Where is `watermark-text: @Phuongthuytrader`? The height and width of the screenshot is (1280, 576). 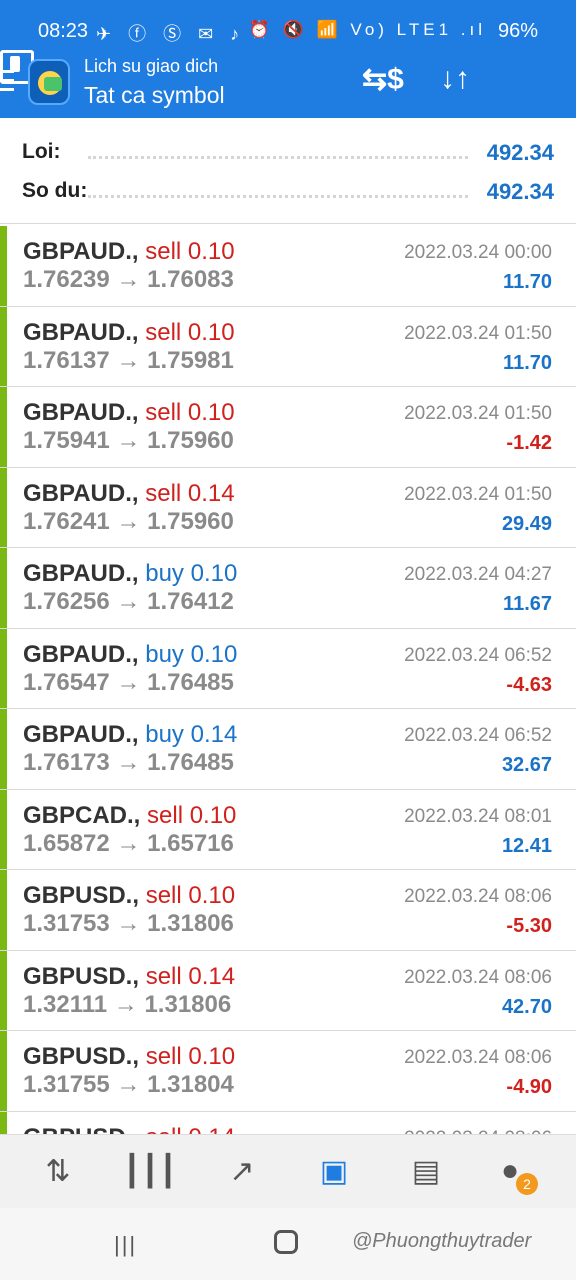 watermark-text: @Phuongthuytrader is located at coordinates (442, 1241).